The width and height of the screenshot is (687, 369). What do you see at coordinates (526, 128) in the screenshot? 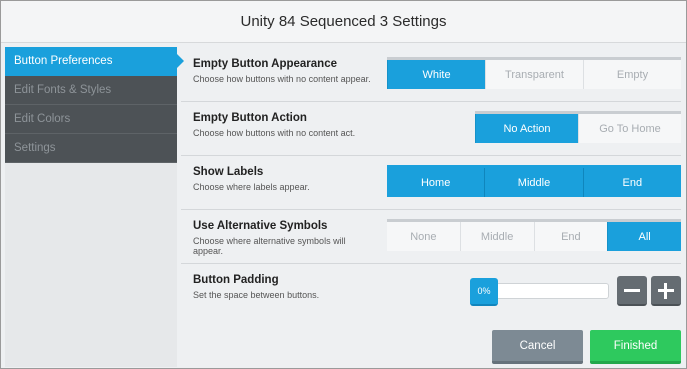
I see `option-no-action: No Action` at bounding box center [526, 128].